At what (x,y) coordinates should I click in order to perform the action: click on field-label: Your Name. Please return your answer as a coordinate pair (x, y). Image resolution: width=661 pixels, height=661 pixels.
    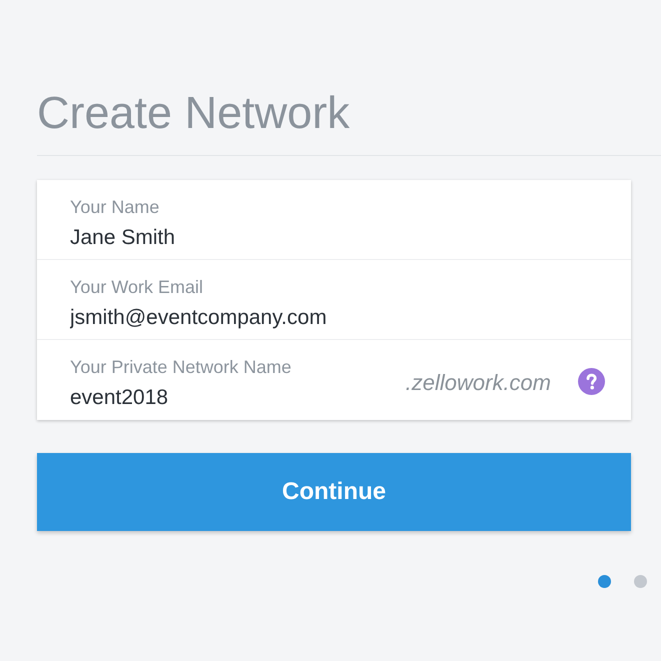
    Looking at the image, I should click on (115, 207).